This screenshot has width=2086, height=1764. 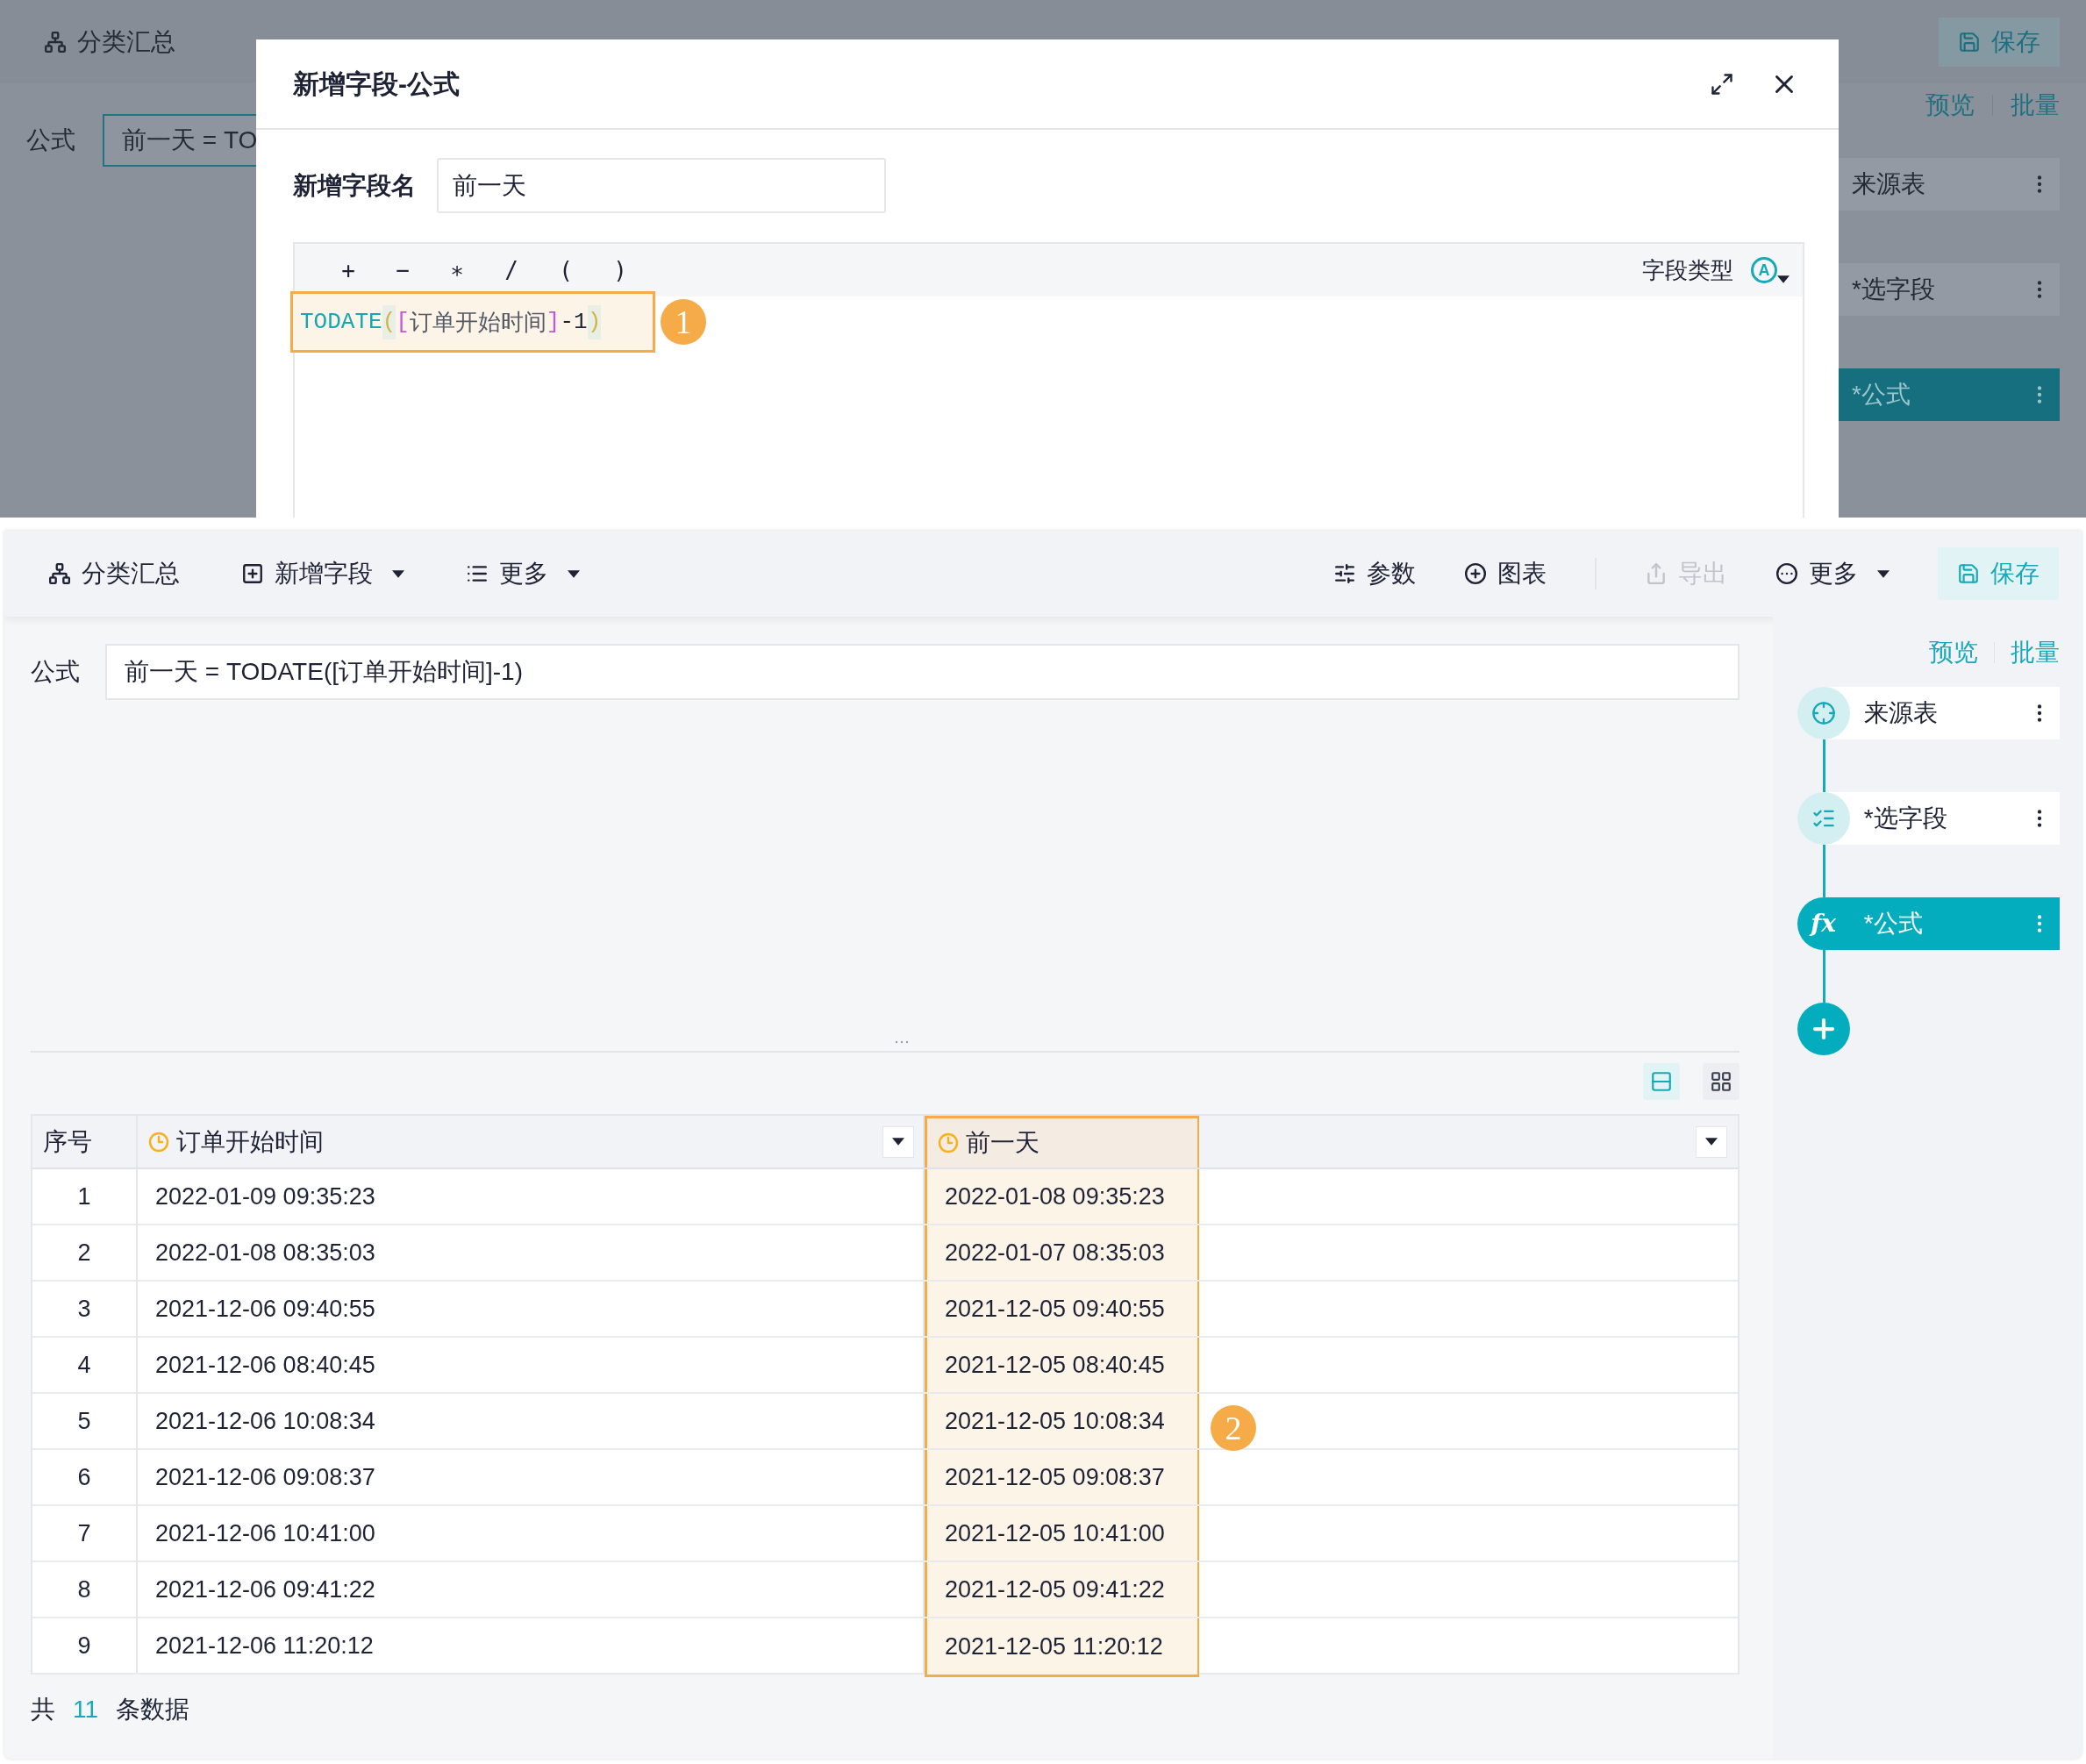 What do you see at coordinates (1062, 1309) in the screenshot?
I see `table-cell: 2021-12-05 09:40:55` at bounding box center [1062, 1309].